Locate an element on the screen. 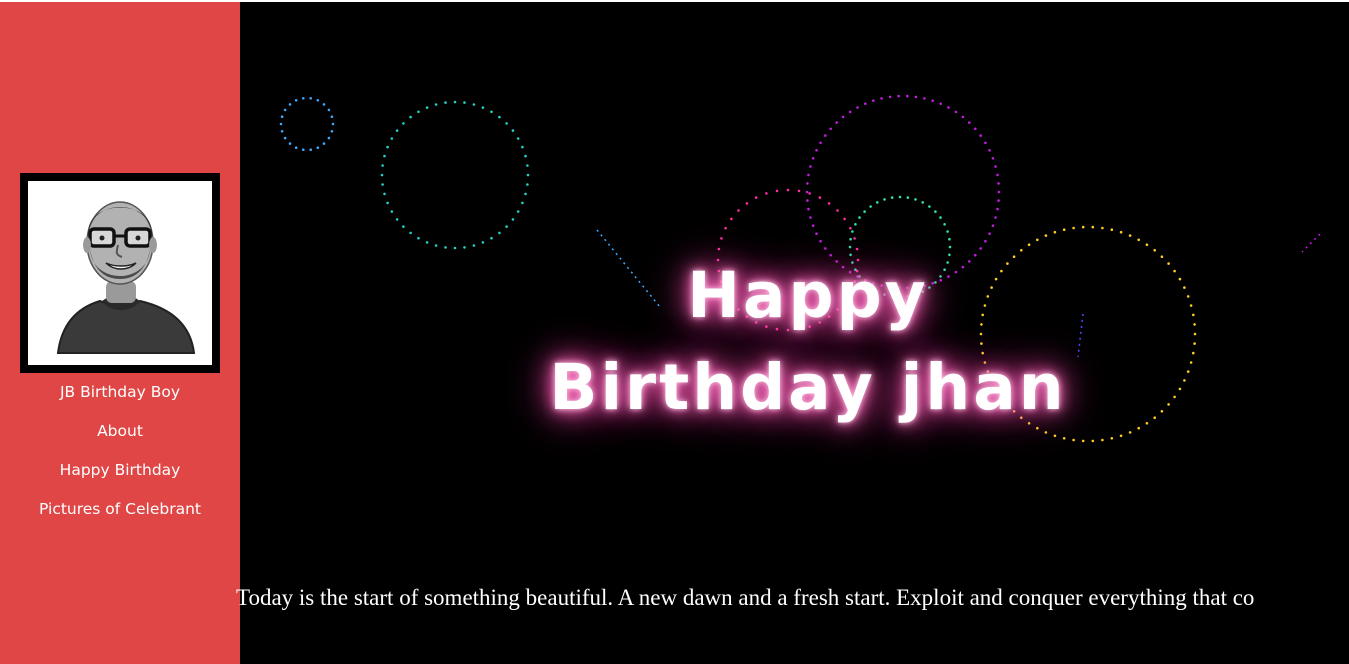 This screenshot has width=1349, height=664. hero-title-line1: Happy is located at coordinates (808, 295).